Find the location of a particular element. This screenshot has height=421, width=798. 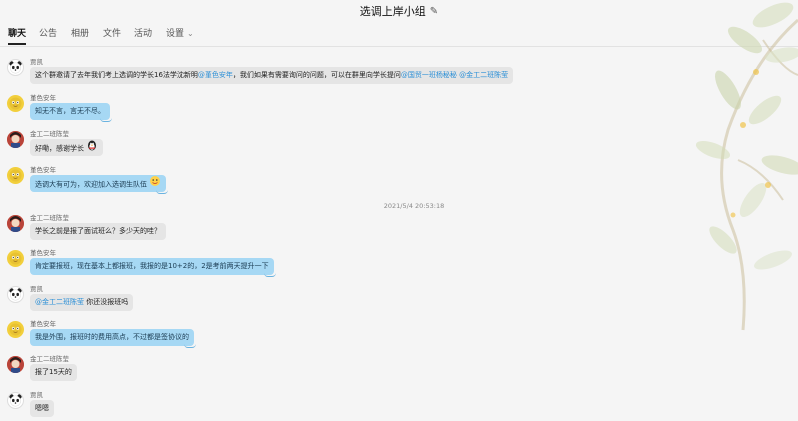

message-bubble: 知无不言，言无不尽。 is located at coordinates (71, 112).